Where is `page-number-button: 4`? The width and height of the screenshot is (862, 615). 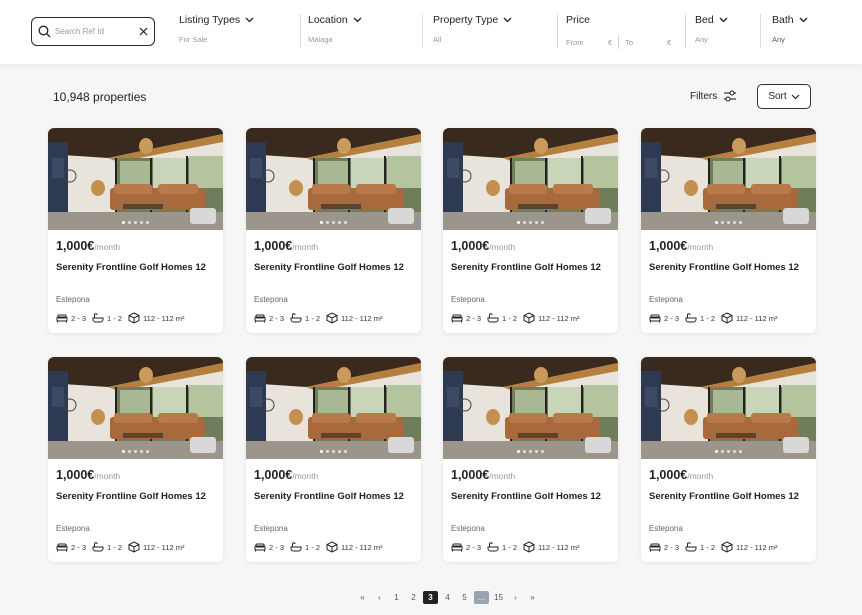 page-number-button: 4 is located at coordinates (447, 597).